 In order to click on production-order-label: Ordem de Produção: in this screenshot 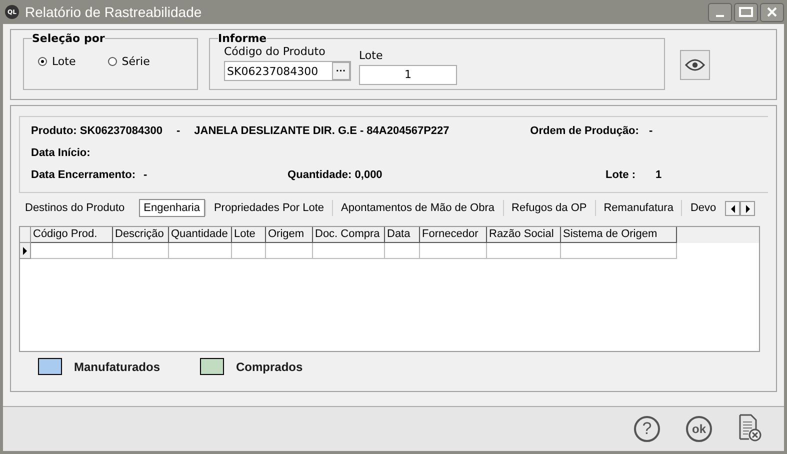, I will do `click(584, 130)`.